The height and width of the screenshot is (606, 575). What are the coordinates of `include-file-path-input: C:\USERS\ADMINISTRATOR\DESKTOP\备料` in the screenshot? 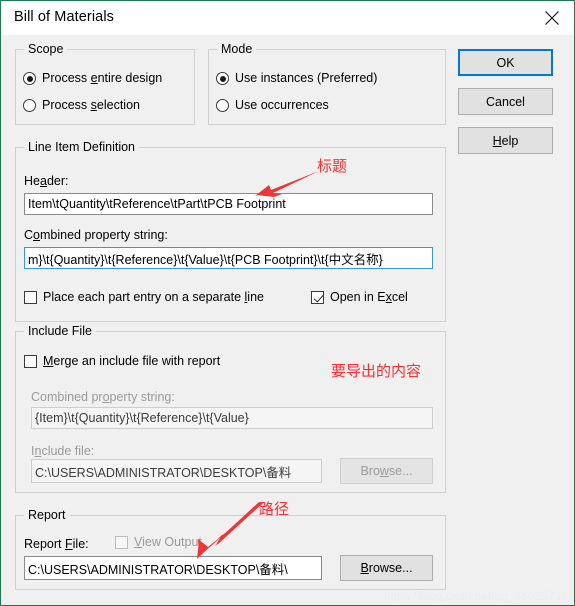 It's located at (176, 471).